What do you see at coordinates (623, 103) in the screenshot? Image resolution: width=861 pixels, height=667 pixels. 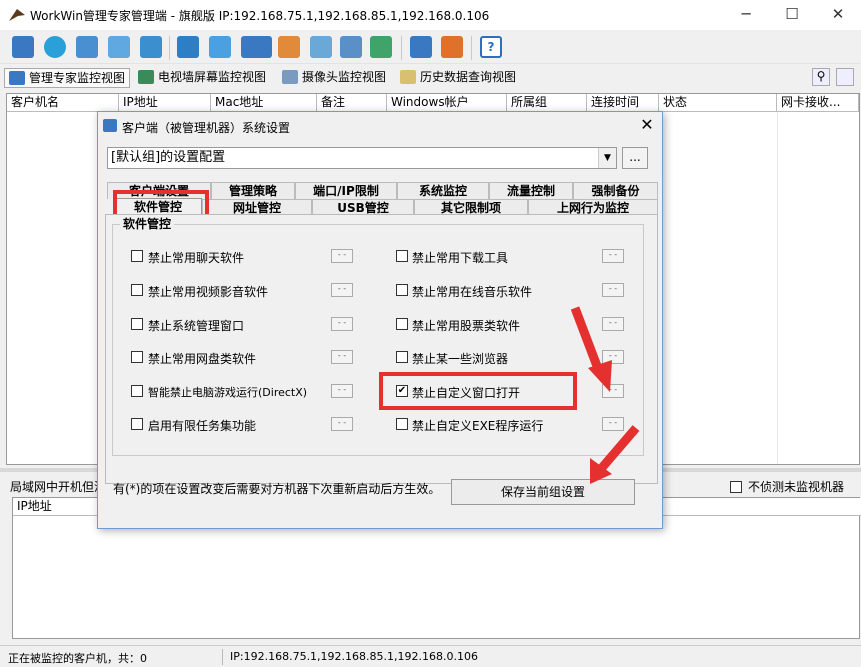 I see `column-header: 连接时间` at bounding box center [623, 103].